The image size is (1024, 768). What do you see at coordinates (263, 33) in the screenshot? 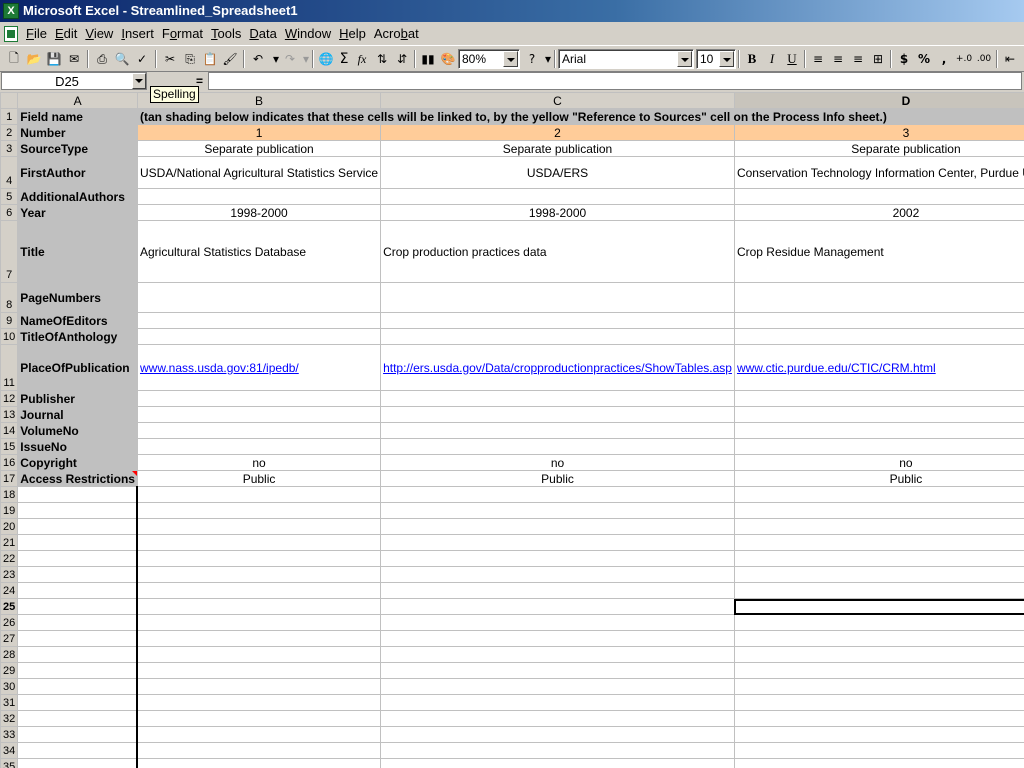
I see `menu-data: Data` at bounding box center [263, 33].